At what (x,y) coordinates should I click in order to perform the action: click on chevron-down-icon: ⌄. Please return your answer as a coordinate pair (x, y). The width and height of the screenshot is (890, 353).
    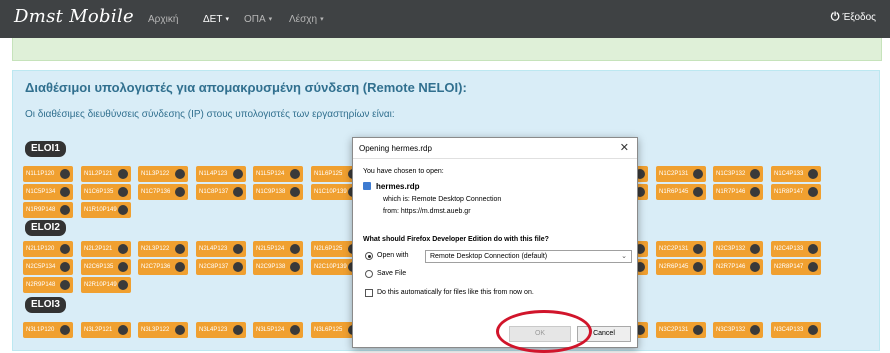
    Looking at the image, I should click on (624, 256).